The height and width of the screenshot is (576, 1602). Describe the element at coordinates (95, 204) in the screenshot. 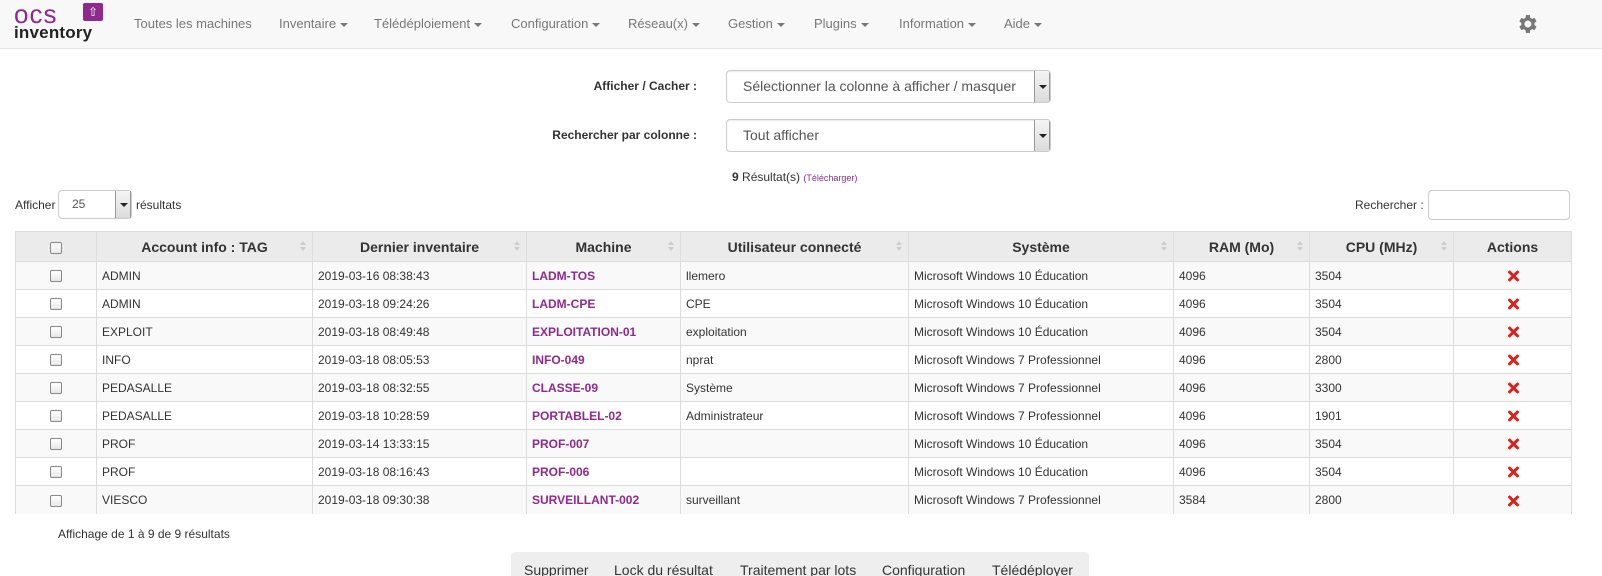

I see `page-size-select: 25` at that location.